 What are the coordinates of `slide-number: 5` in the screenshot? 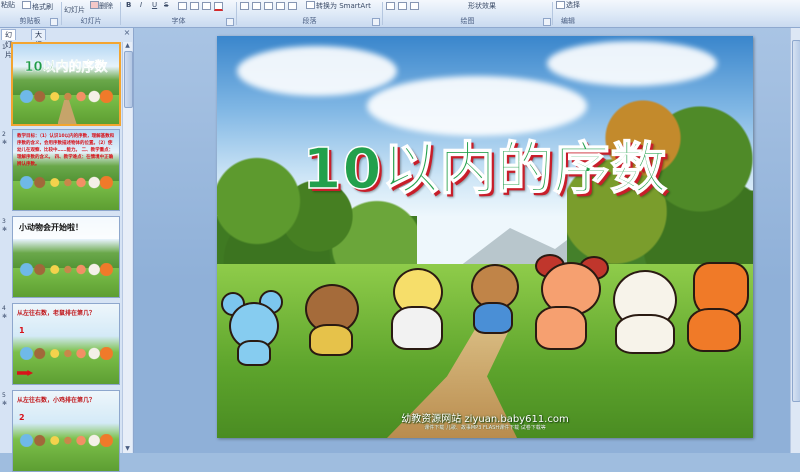 It's located at (4, 395).